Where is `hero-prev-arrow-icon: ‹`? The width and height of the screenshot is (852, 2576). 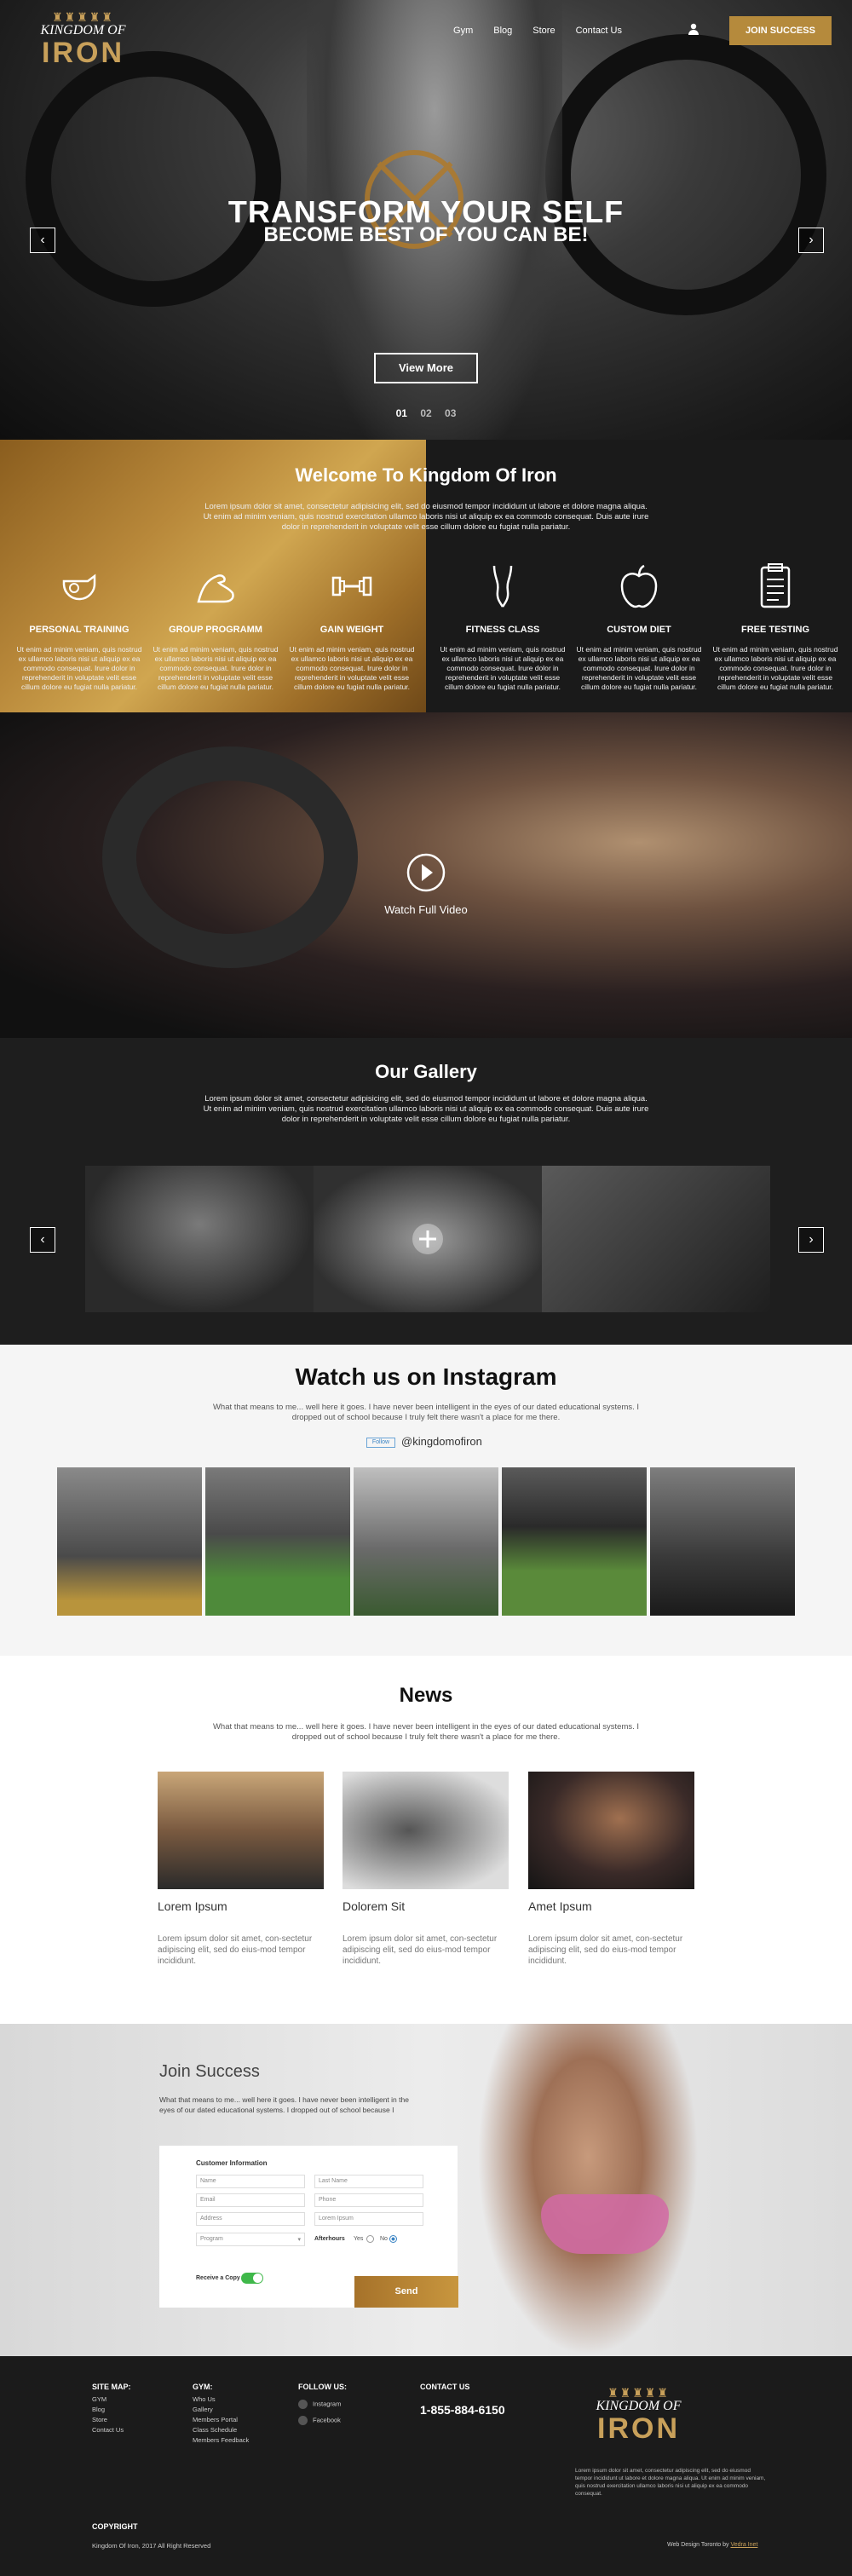 hero-prev-arrow-icon: ‹ is located at coordinates (42, 240).